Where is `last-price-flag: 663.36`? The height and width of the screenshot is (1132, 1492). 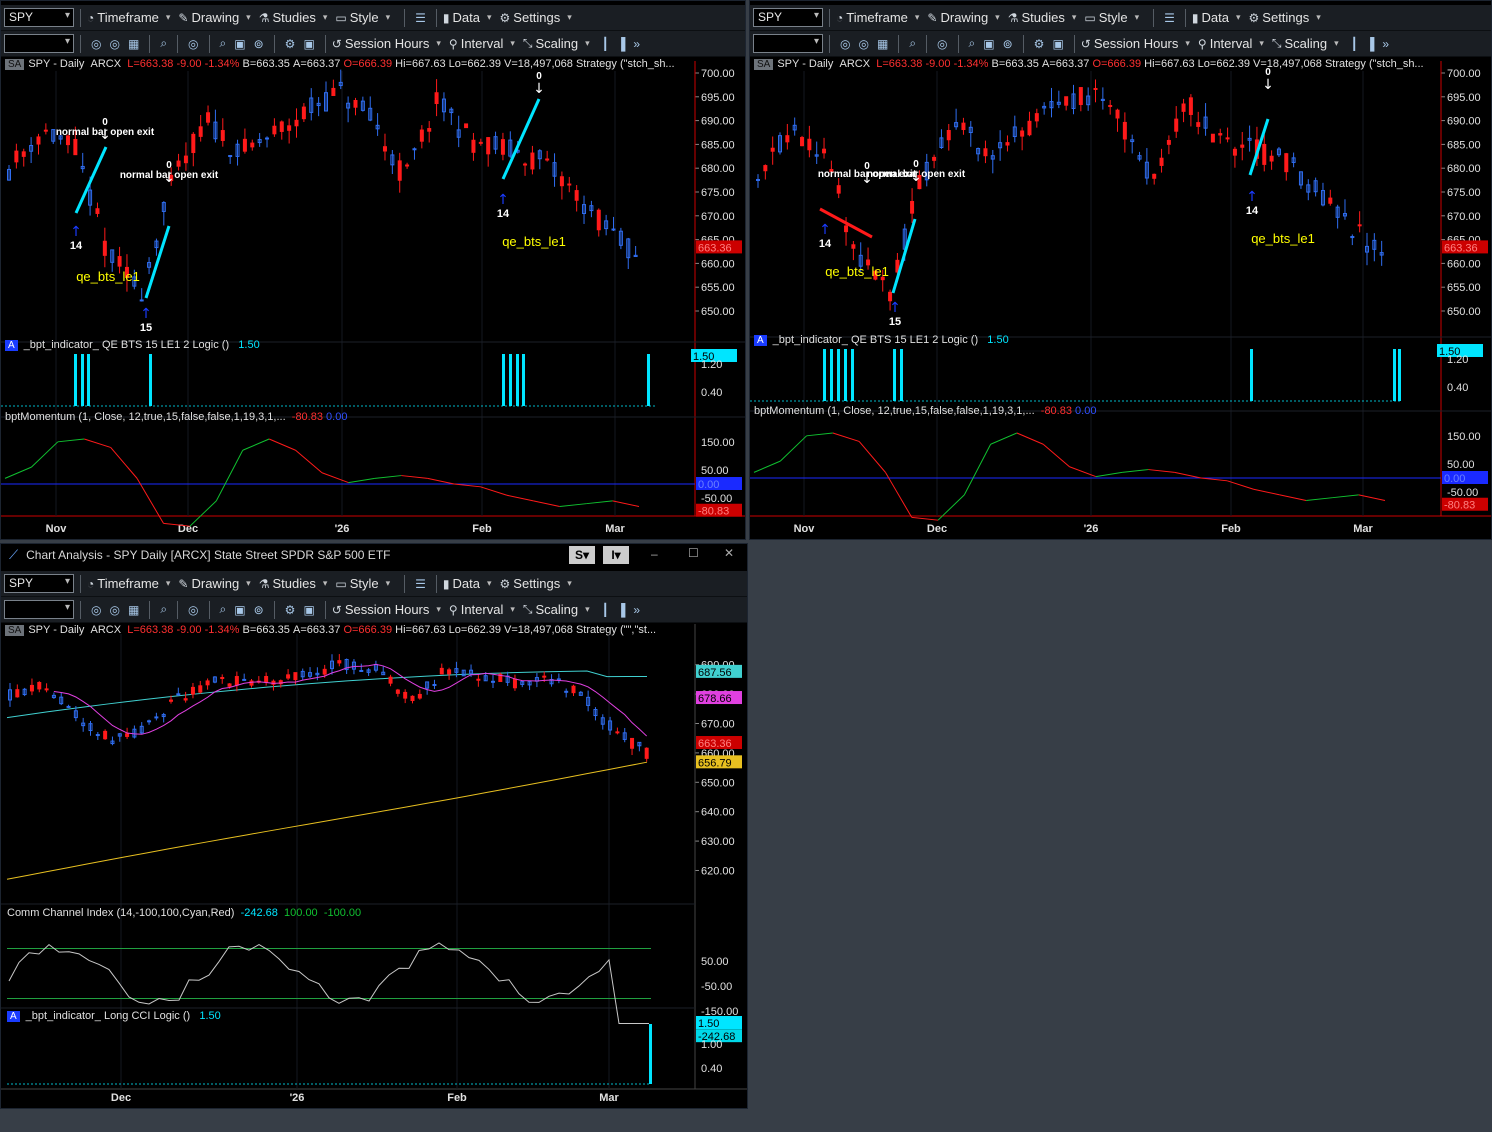
last-price-flag: 663.36 is located at coordinates (715, 248).